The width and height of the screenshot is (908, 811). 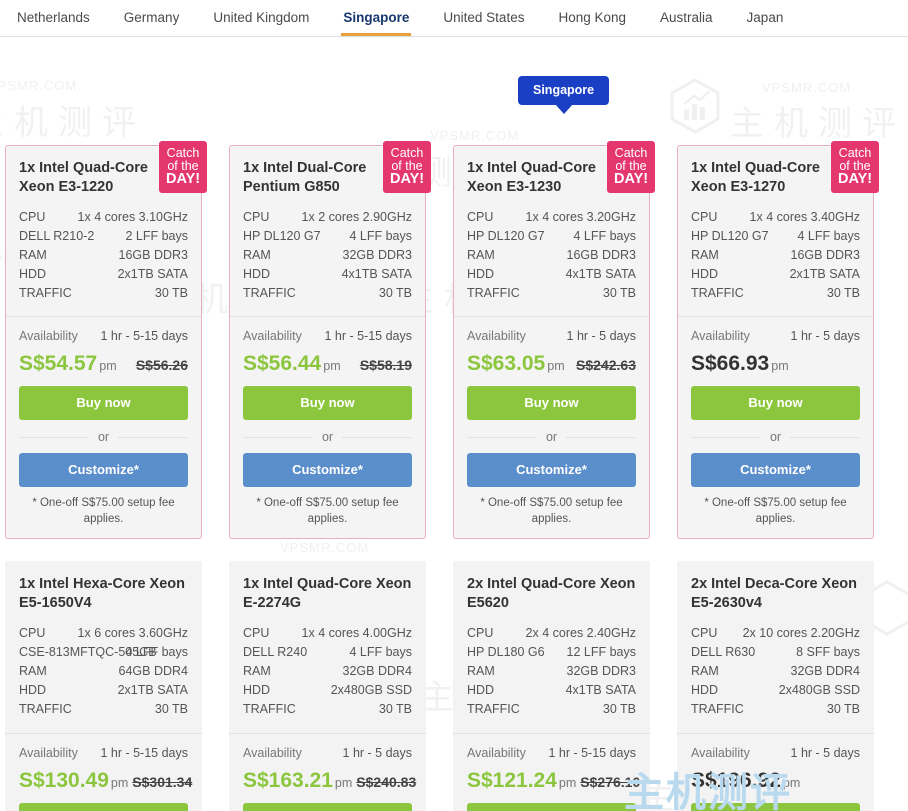 What do you see at coordinates (376, 274) in the screenshot?
I see `spec-hdd-value: 4x1TB SATA` at bounding box center [376, 274].